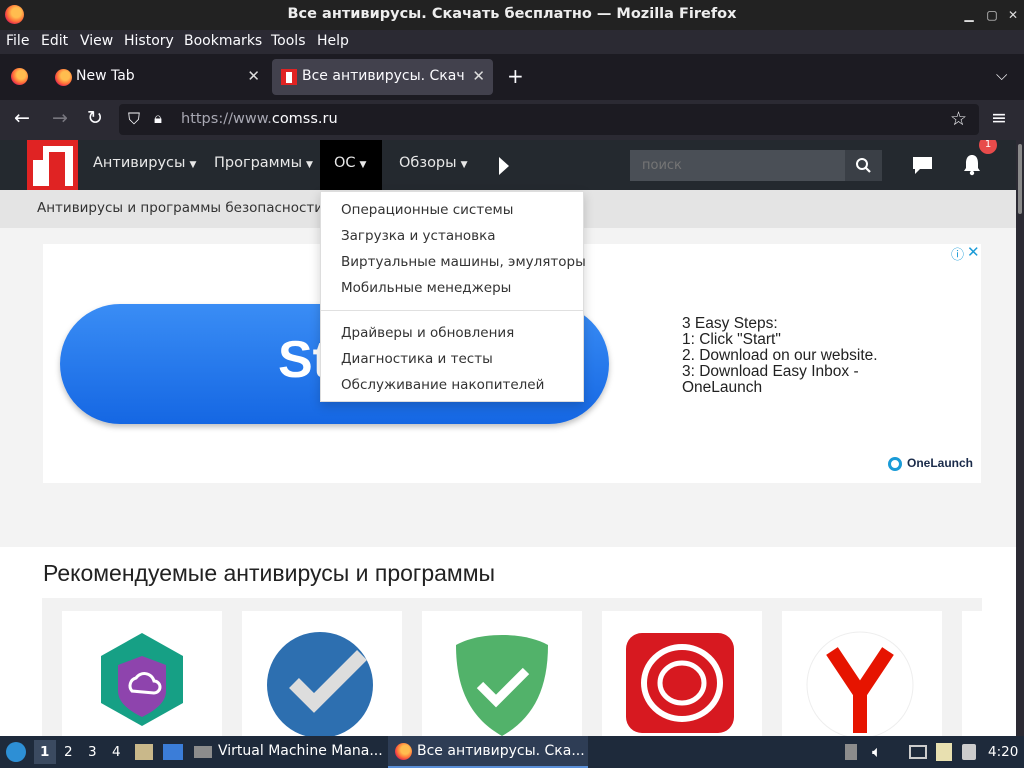  Describe the element at coordinates (157, 77) in the screenshot. I see `tab-new-tab: New Tab ✕` at that location.